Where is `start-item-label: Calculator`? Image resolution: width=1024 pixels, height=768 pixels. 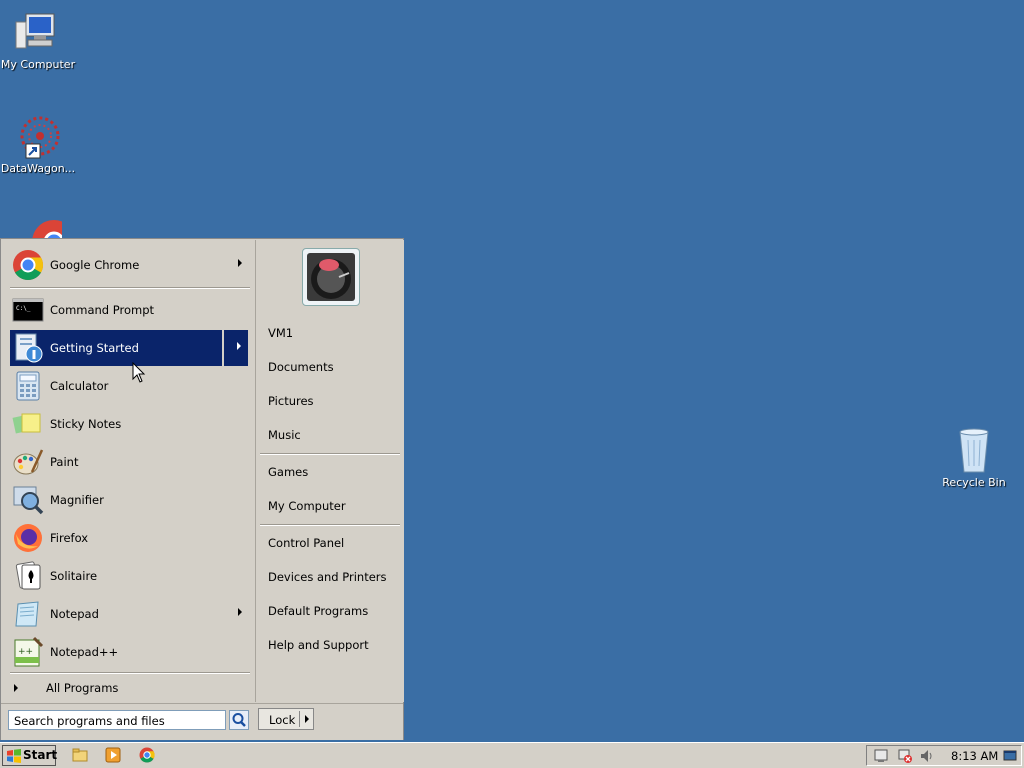 start-item-label: Calculator is located at coordinates (79, 386).